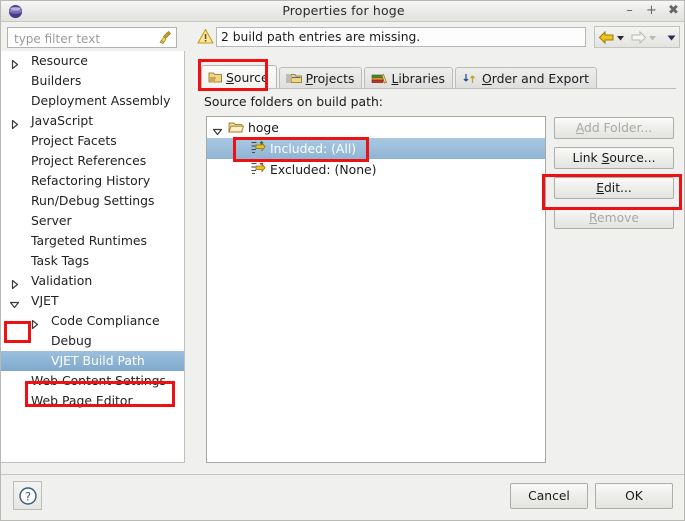  I want to click on section-label: Source folders on build path:, so click(293, 101).